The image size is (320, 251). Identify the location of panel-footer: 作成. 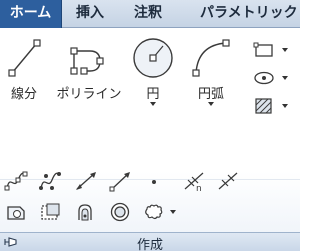
(150, 241).